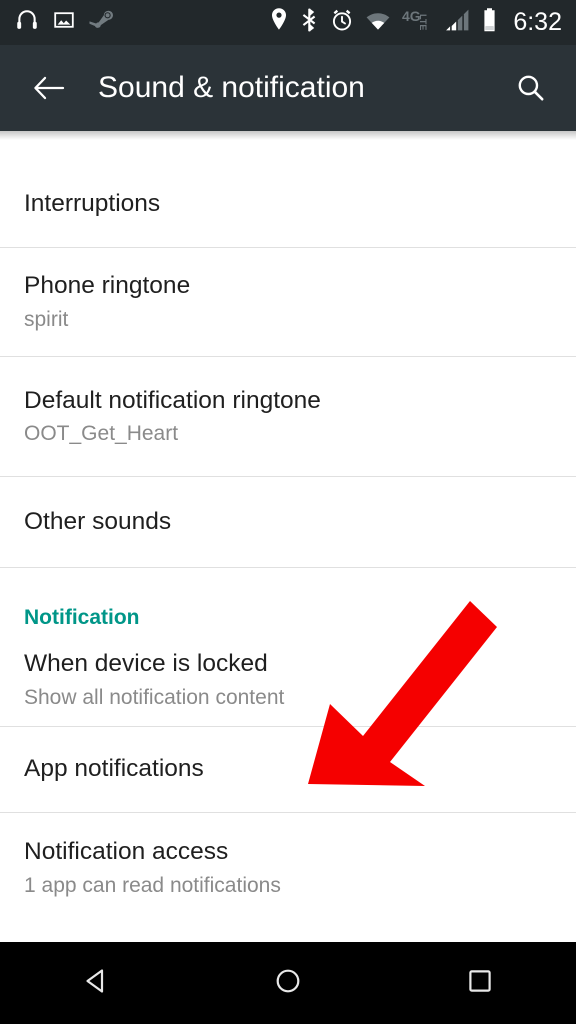 The width and height of the screenshot is (576, 1024). Describe the element at coordinates (411, 16) in the screenshot. I see `network-type-text: 4G` at that location.